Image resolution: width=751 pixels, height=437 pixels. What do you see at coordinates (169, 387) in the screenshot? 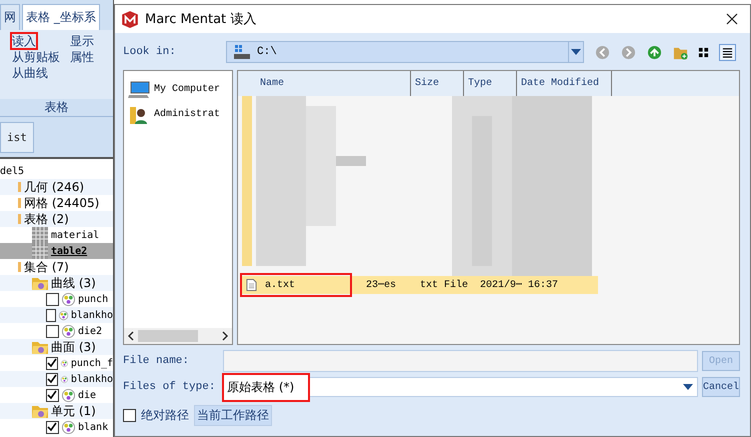
I see `field-label: Files of type:` at bounding box center [169, 387].